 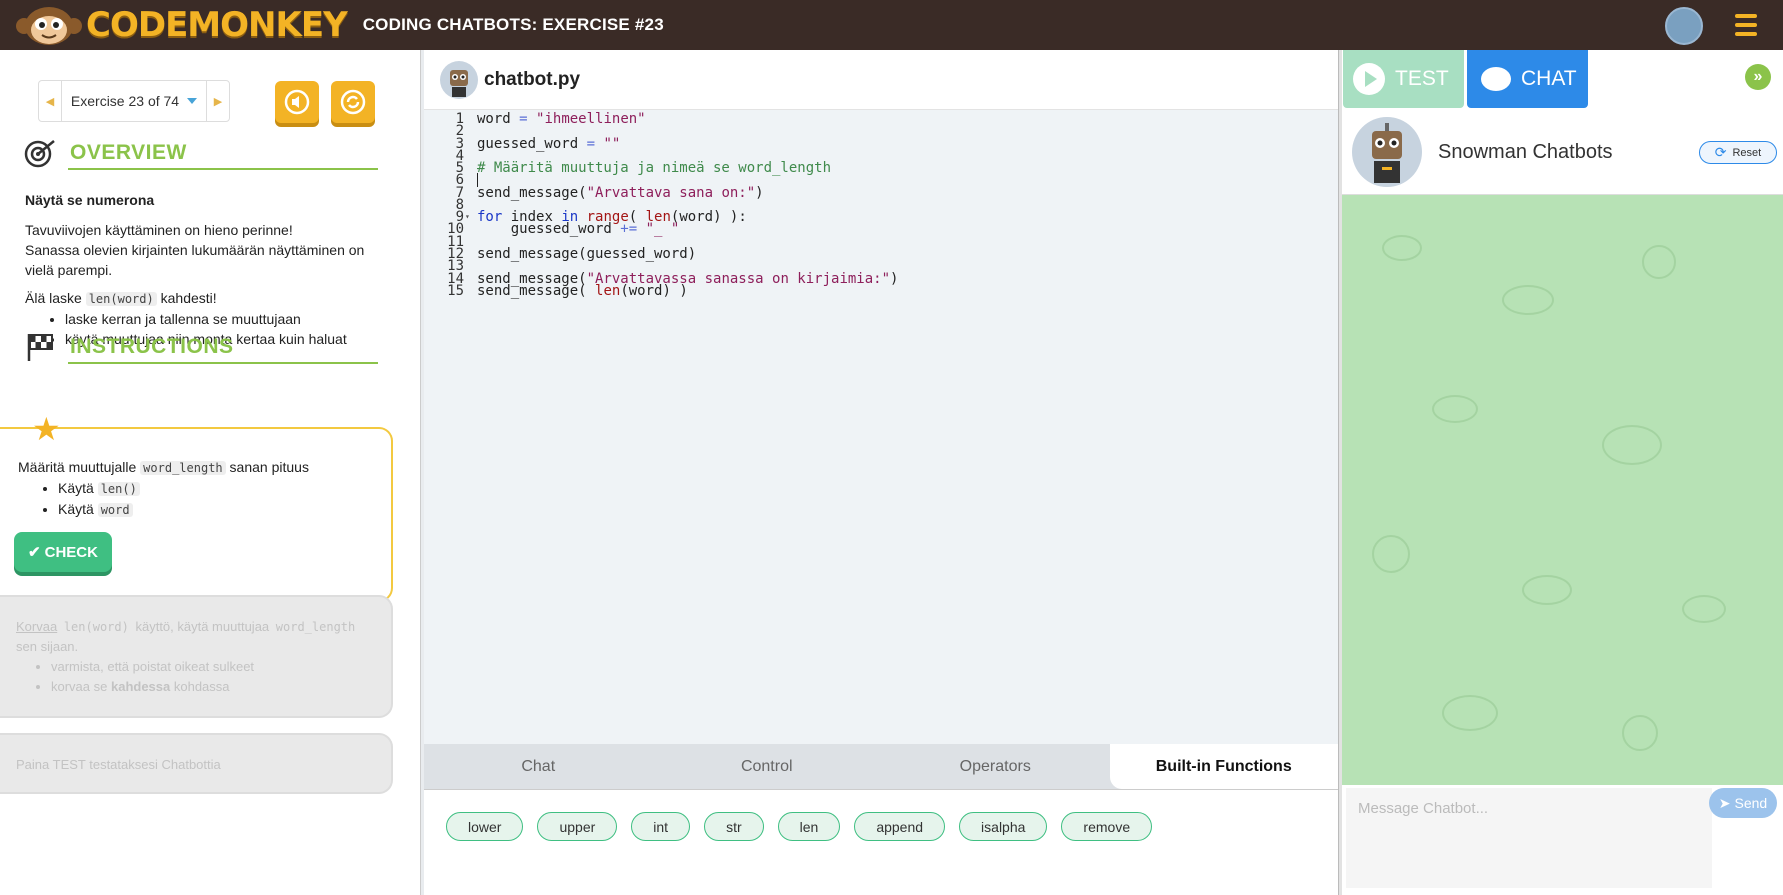 What do you see at coordinates (467, 217) in the screenshot?
I see `fold-icon: ▾` at bounding box center [467, 217].